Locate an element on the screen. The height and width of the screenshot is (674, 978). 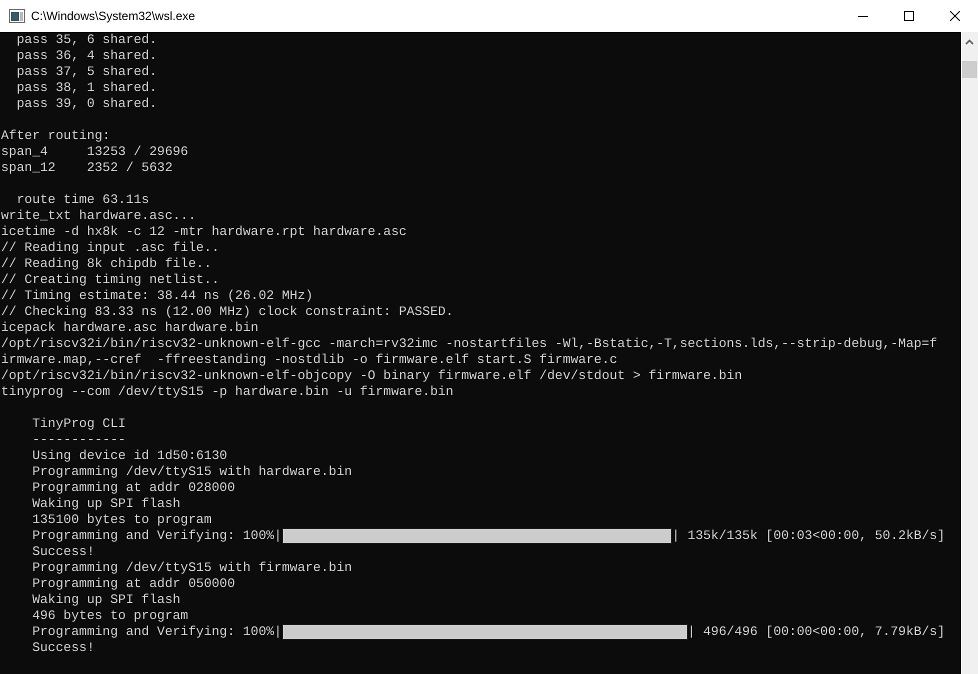
terminal-line: Programming at addr 050000 is located at coordinates (133, 583).